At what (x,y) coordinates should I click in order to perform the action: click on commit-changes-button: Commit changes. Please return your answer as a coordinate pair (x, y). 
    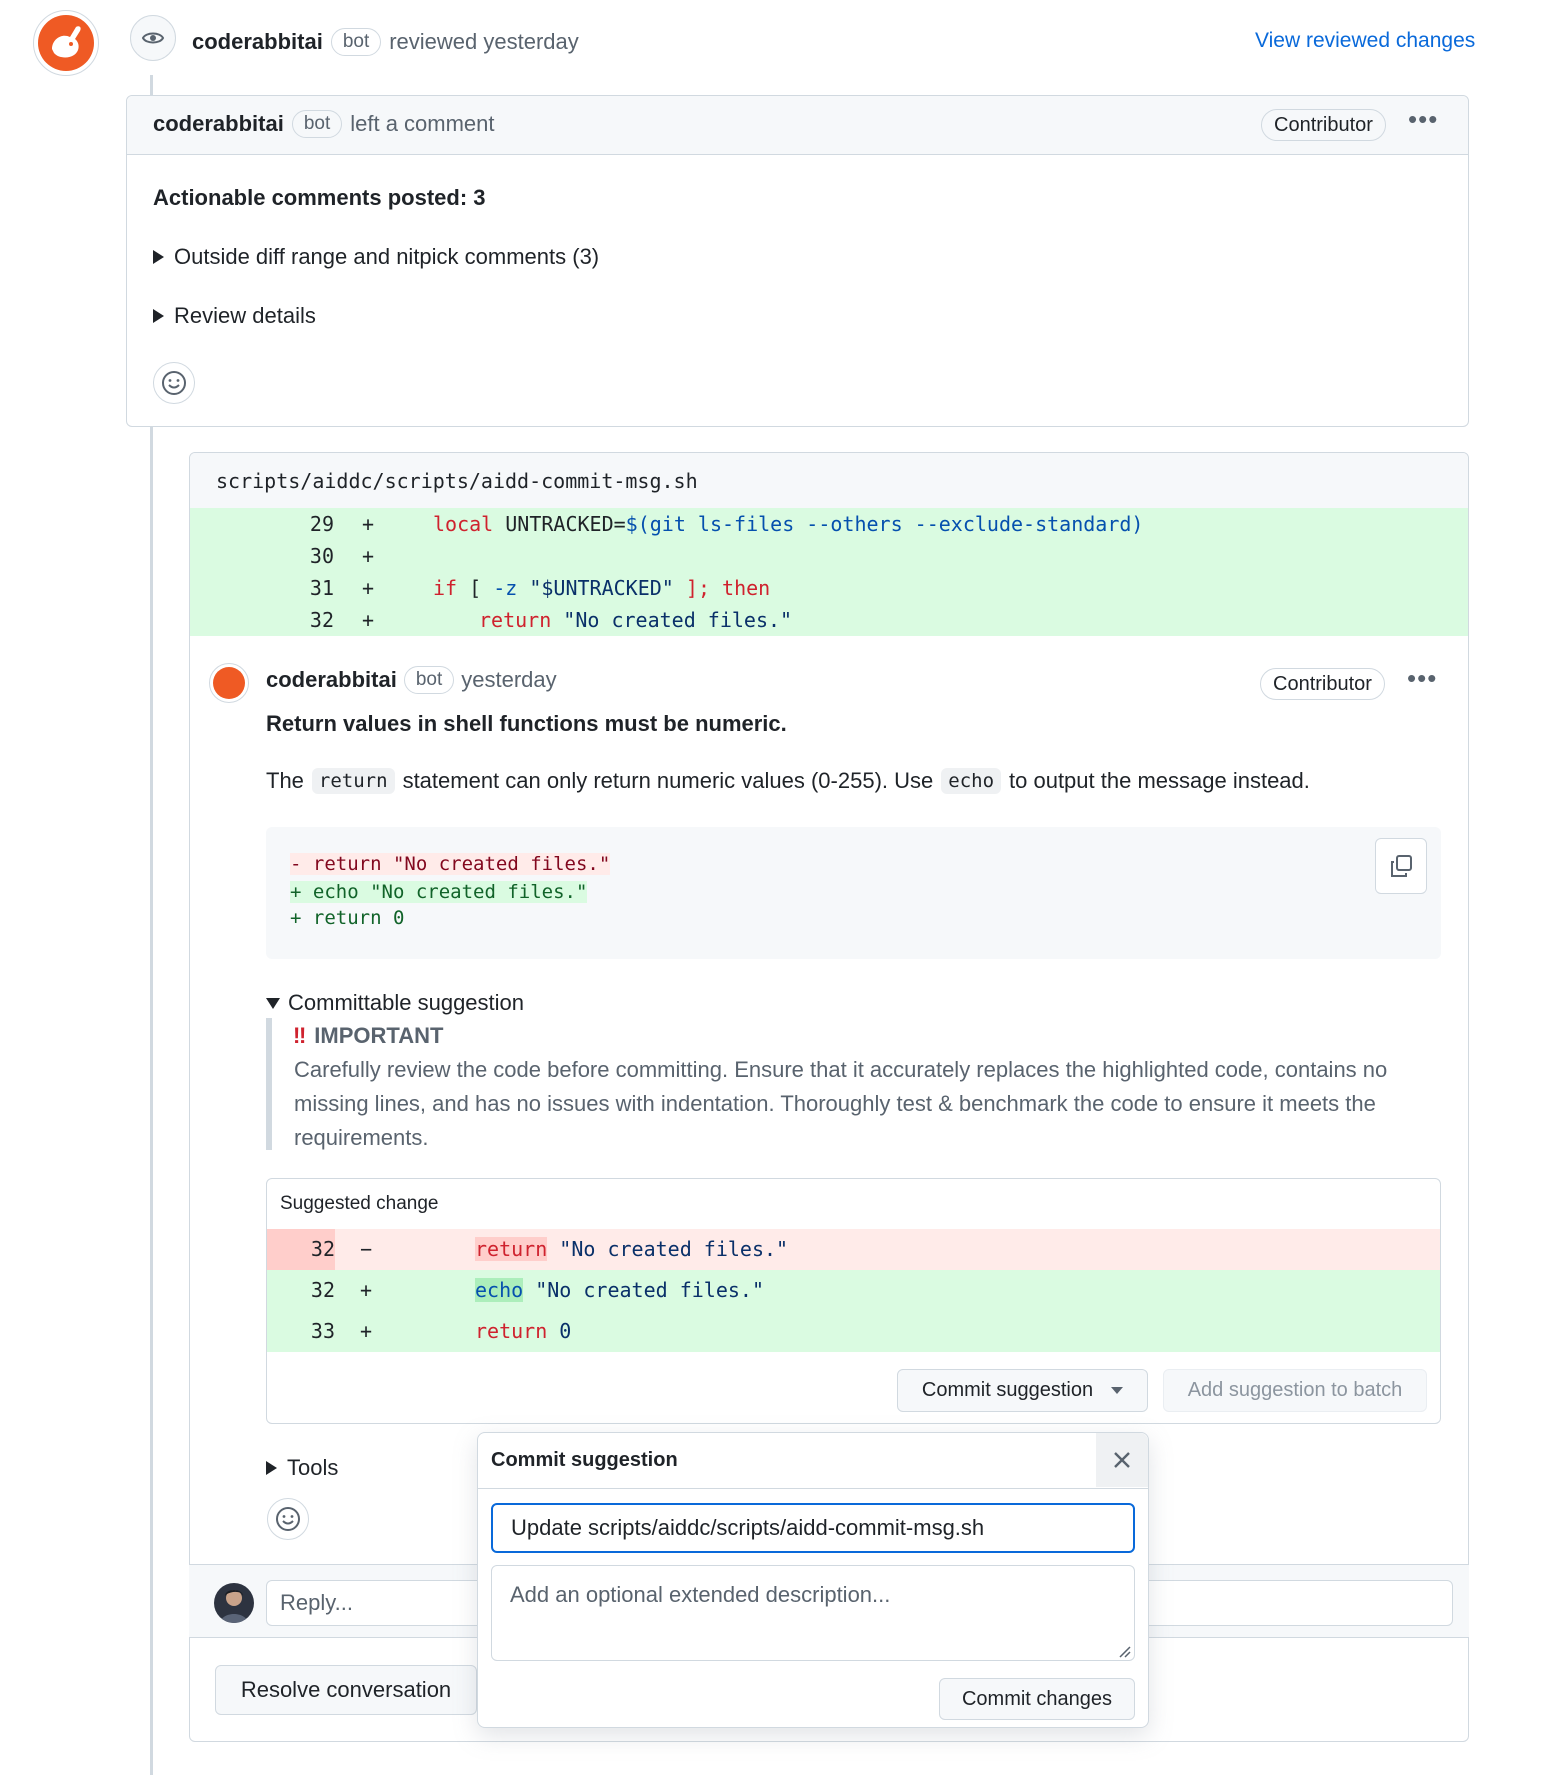
    Looking at the image, I should click on (1037, 1699).